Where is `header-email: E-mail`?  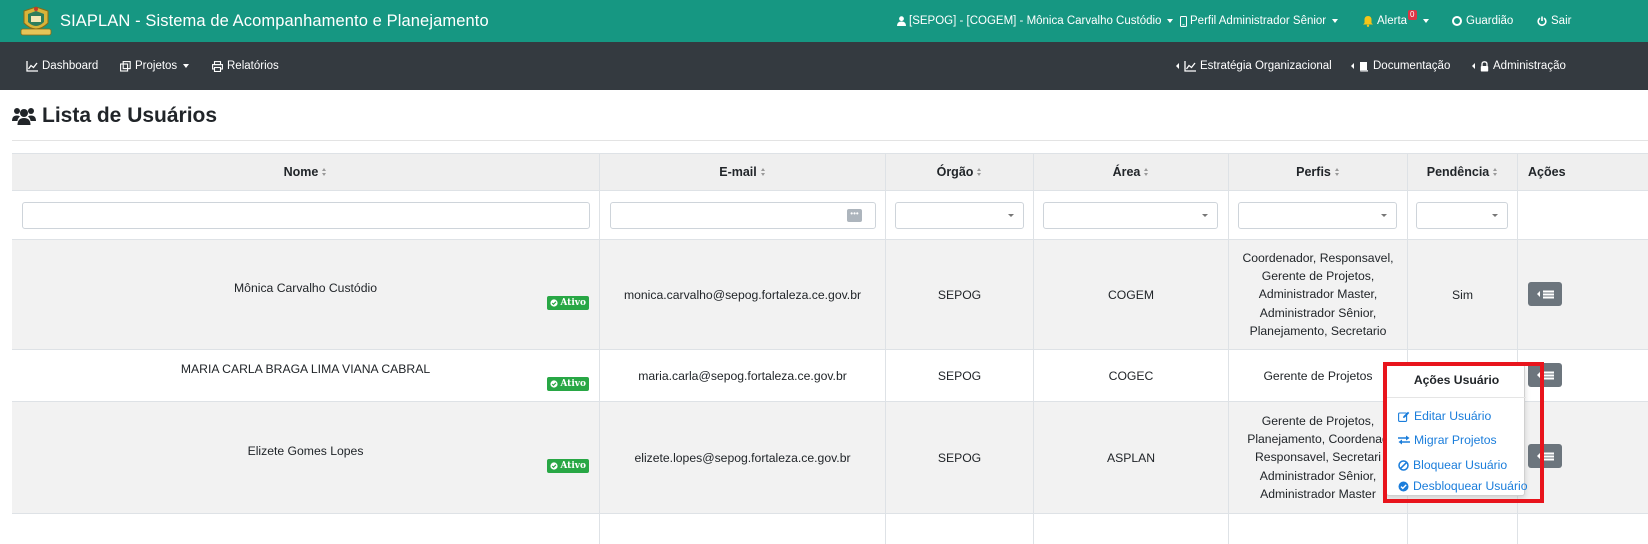 header-email: E-mail is located at coordinates (743, 172).